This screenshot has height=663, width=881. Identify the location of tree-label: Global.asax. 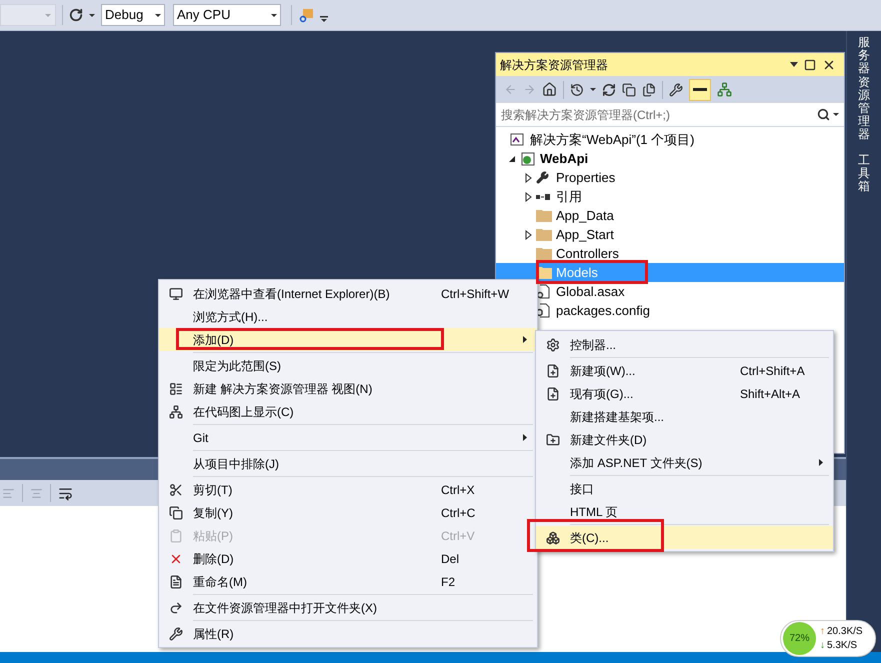
(590, 291).